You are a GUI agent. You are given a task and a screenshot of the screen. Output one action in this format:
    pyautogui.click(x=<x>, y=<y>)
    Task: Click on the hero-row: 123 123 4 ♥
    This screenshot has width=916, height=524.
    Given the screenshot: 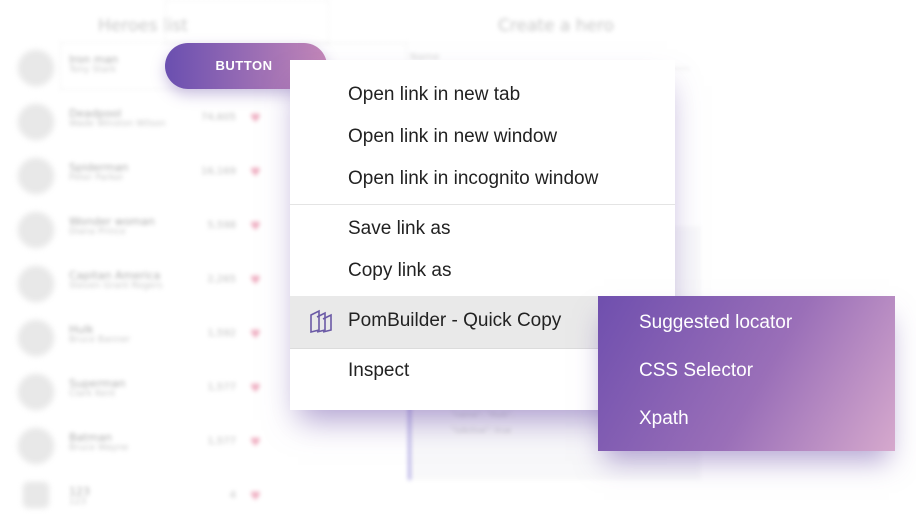 What is the action you would take?
    pyautogui.click(x=141, y=502)
    